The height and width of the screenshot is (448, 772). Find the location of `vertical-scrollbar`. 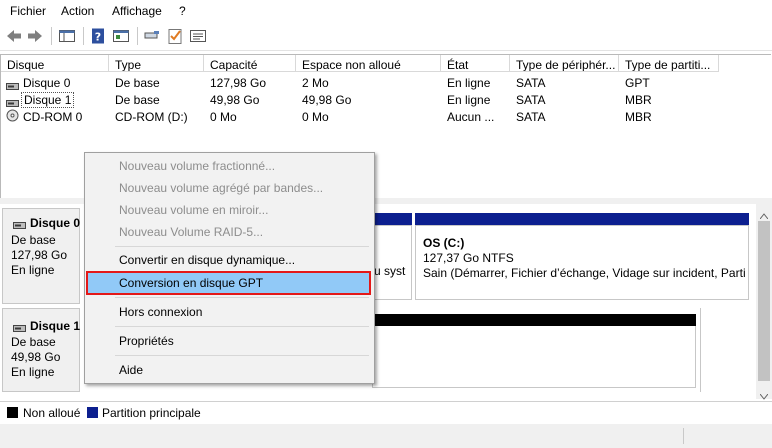

vertical-scrollbar is located at coordinates (764, 302).